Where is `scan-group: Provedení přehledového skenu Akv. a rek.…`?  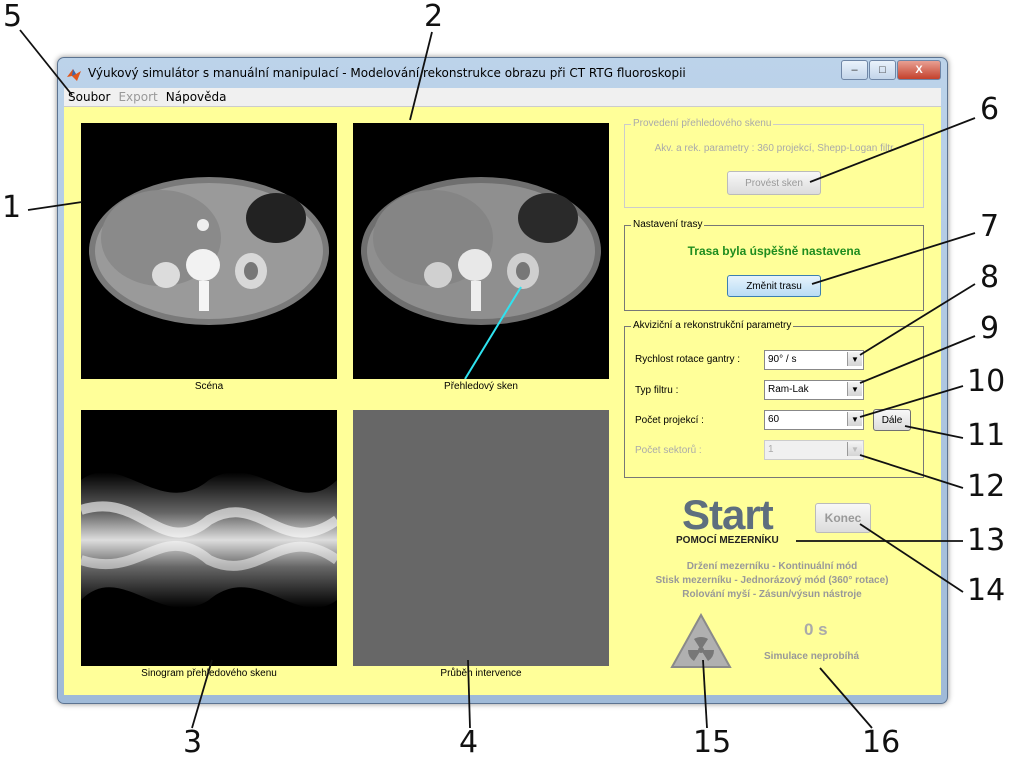 scan-group: Provedení přehledového skenu Akv. a rek.… is located at coordinates (774, 163).